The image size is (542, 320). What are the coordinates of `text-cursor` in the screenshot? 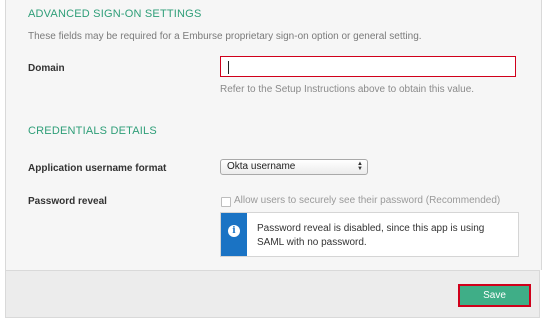 It's located at (228, 67).